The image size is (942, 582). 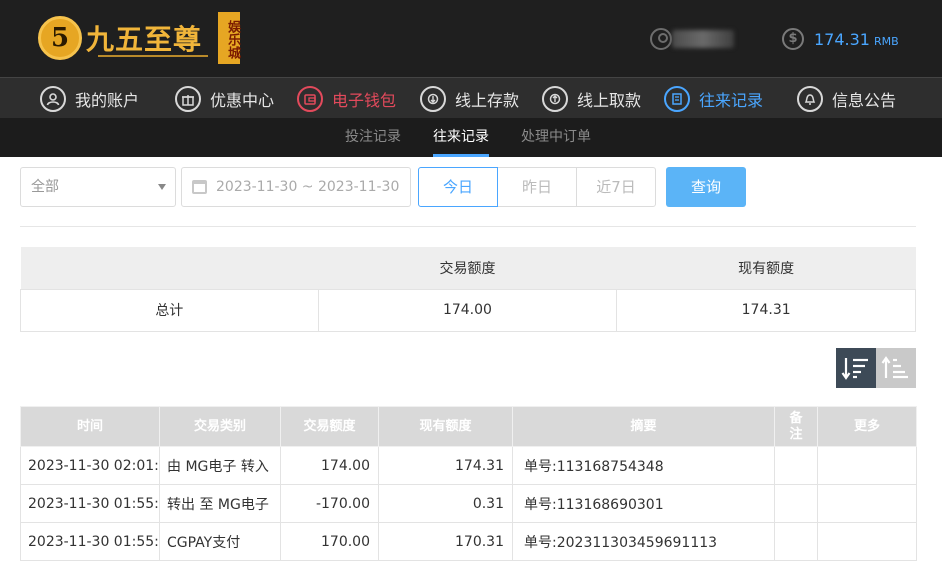 What do you see at coordinates (458, 187) in the screenshot?
I see `today-button: 今日` at bounding box center [458, 187].